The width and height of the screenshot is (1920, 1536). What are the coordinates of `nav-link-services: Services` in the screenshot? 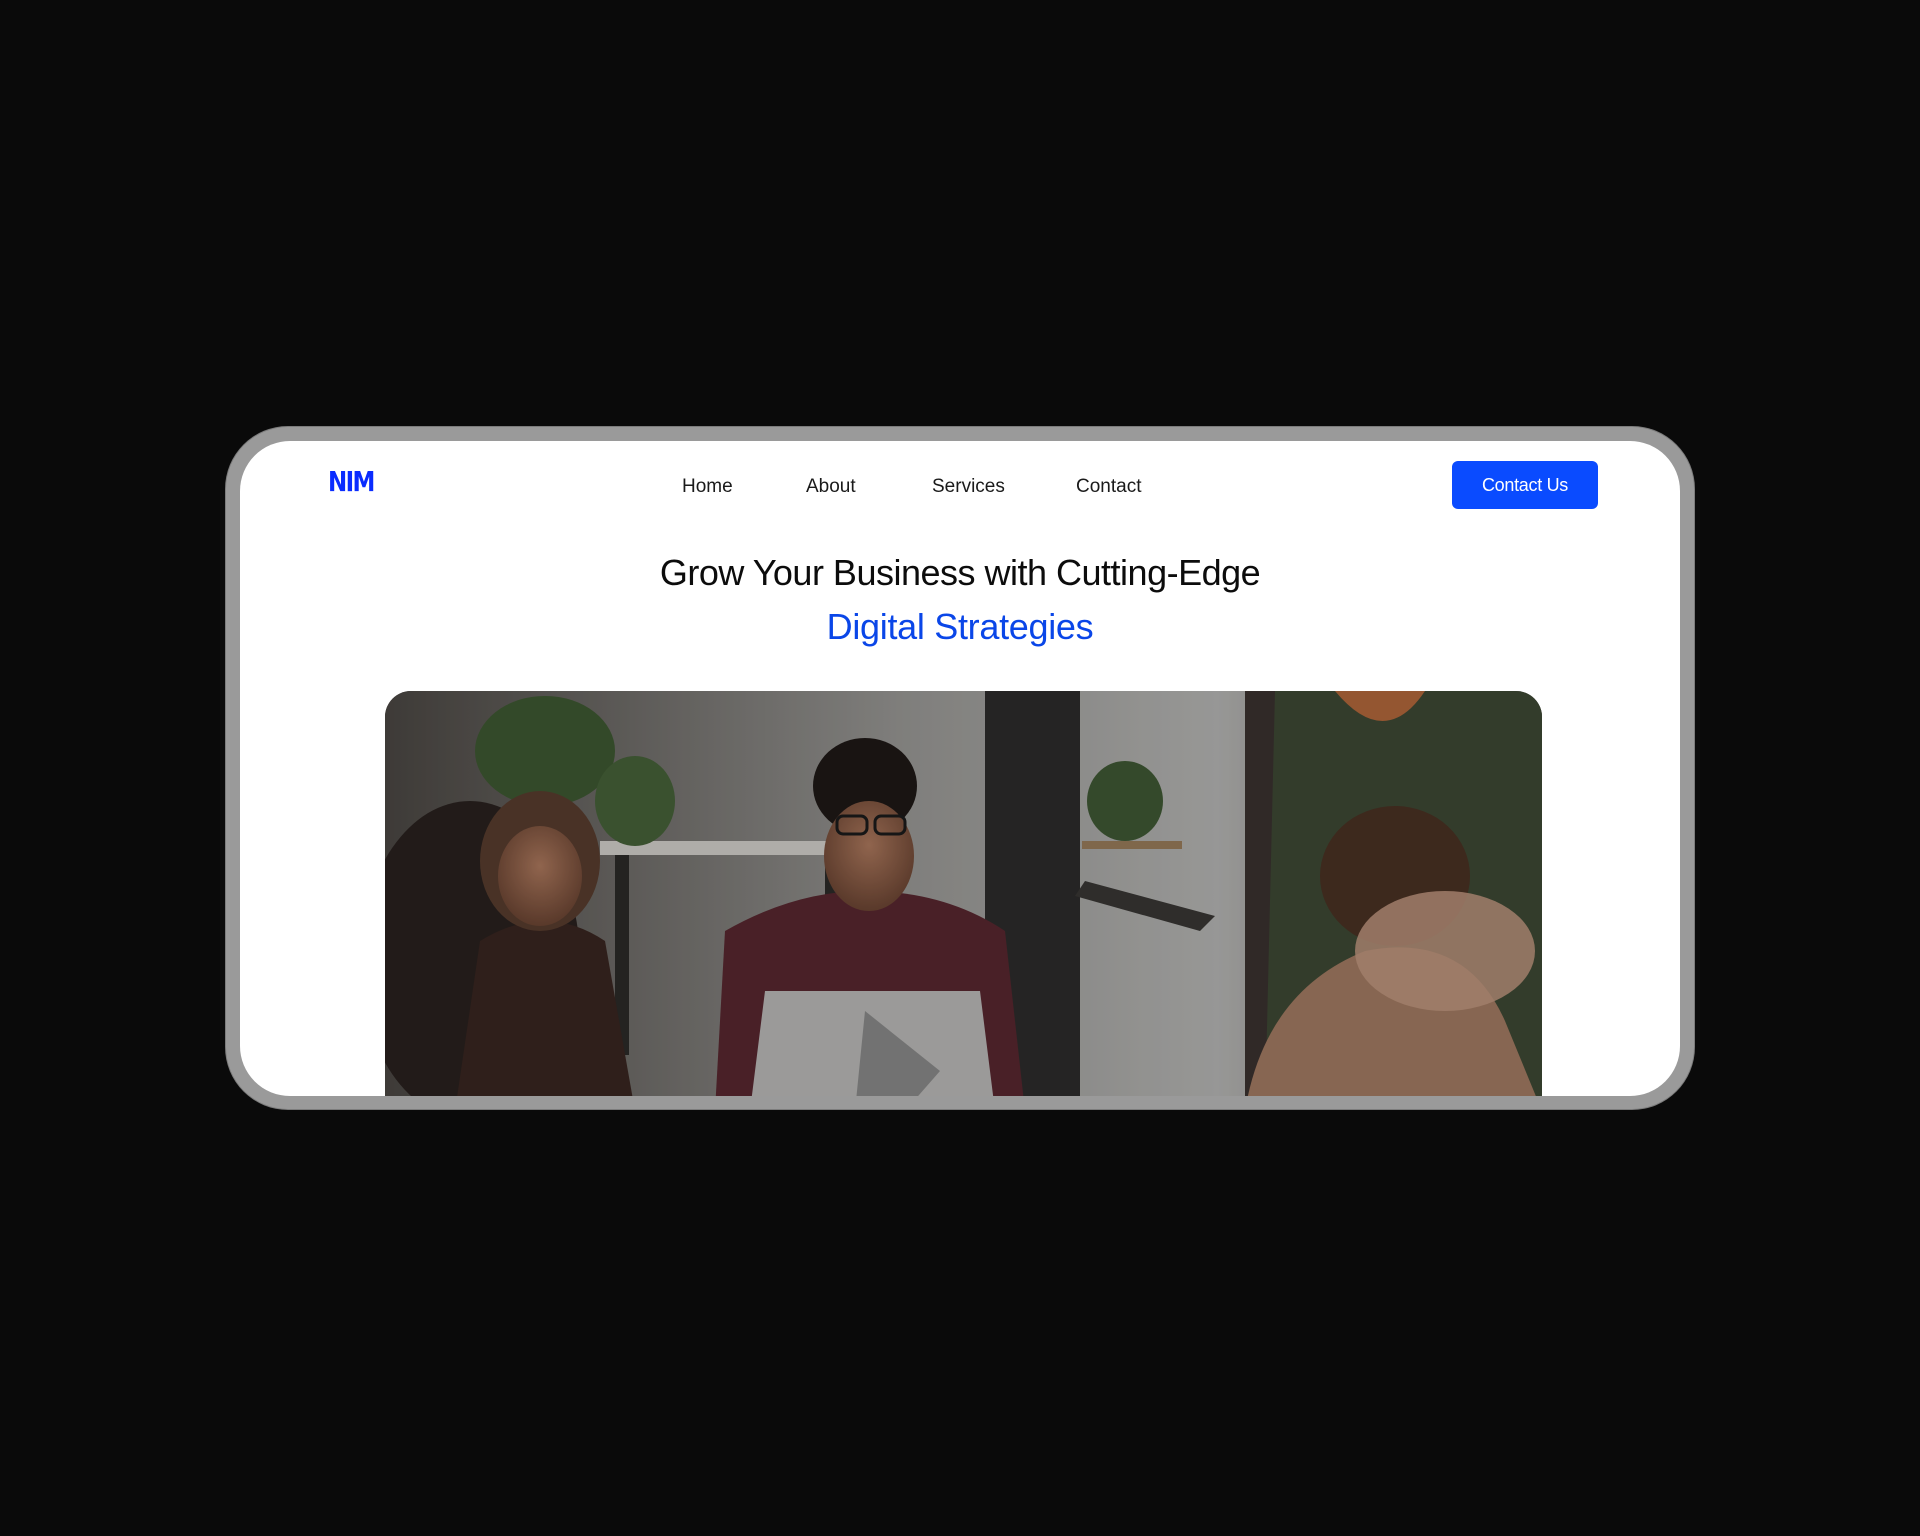 It's located at (968, 487).